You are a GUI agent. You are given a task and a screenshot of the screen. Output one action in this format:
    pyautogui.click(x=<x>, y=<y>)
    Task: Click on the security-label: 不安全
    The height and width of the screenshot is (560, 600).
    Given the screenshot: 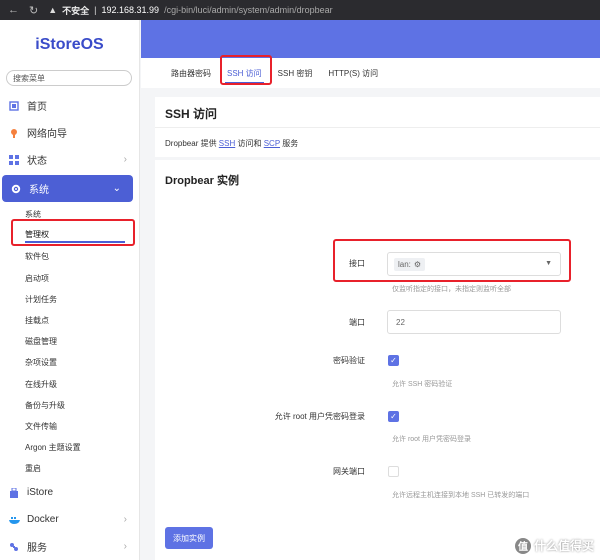 What is the action you would take?
    pyautogui.click(x=76, y=10)
    